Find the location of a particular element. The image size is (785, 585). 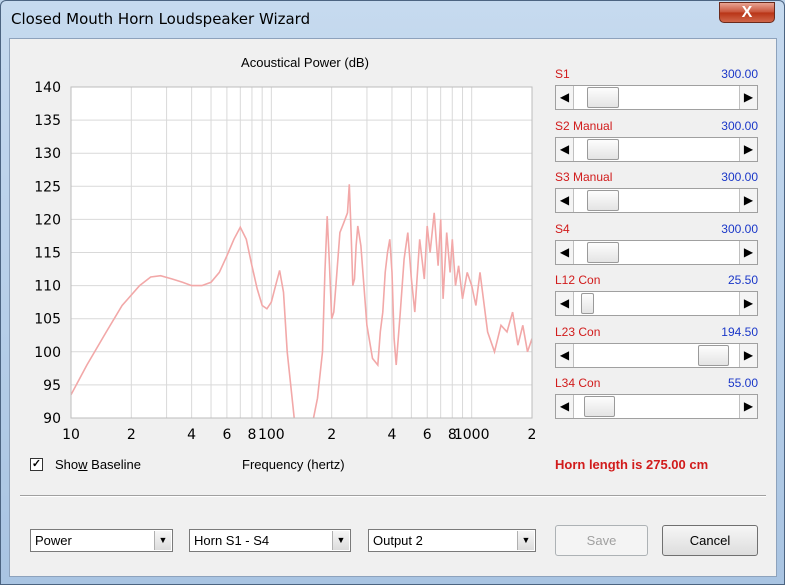

slider-row: S1 300.00 ◀ ▶ is located at coordinates (656, 93).